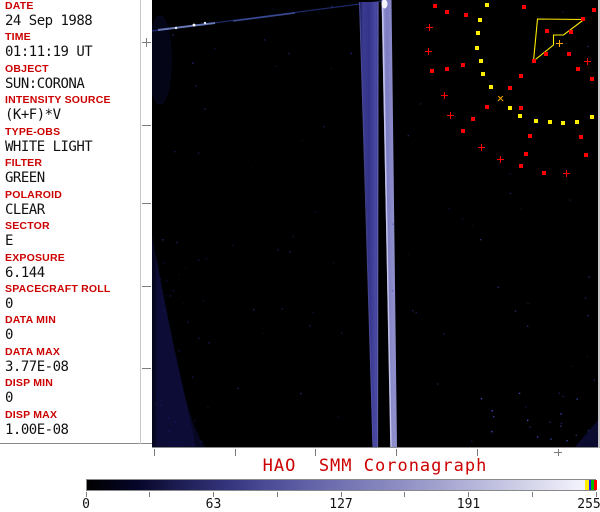 The image size is (600, 512). Describe the element at coordinates (76, 235) in the screenshot. I see `metadata-field: SECTOR E` at that location.